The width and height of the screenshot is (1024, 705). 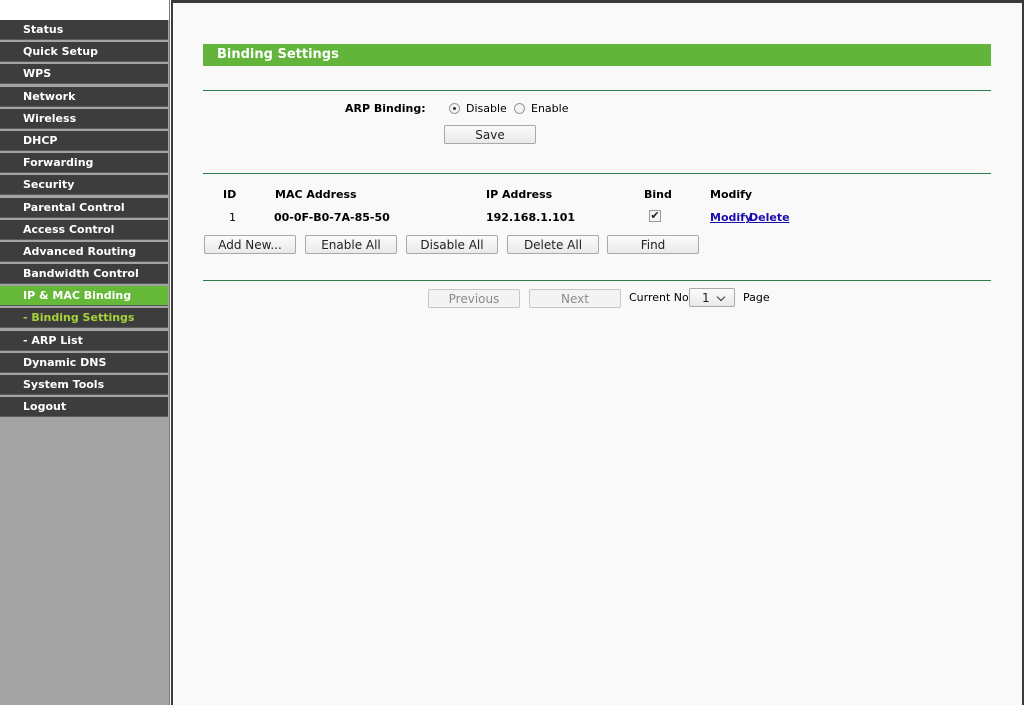 I want to click on sidebar-top-strip, so click(x=84, y=10).